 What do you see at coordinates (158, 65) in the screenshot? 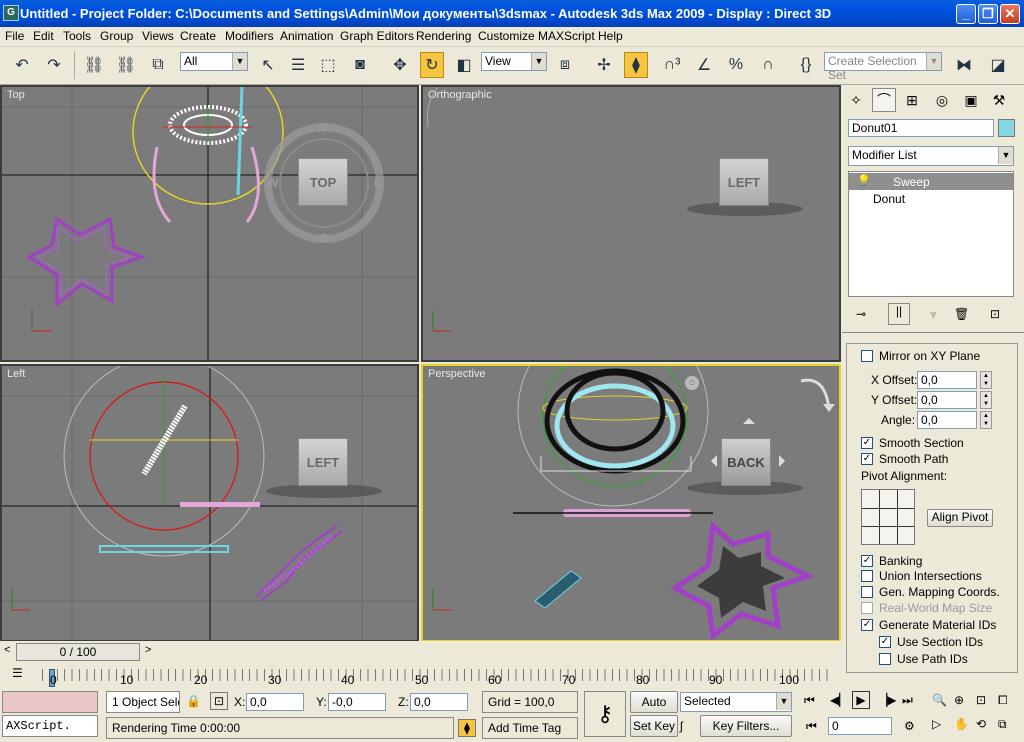
I see `bind-space-warp-icon: ⧉` at bounding box center [158, 65].